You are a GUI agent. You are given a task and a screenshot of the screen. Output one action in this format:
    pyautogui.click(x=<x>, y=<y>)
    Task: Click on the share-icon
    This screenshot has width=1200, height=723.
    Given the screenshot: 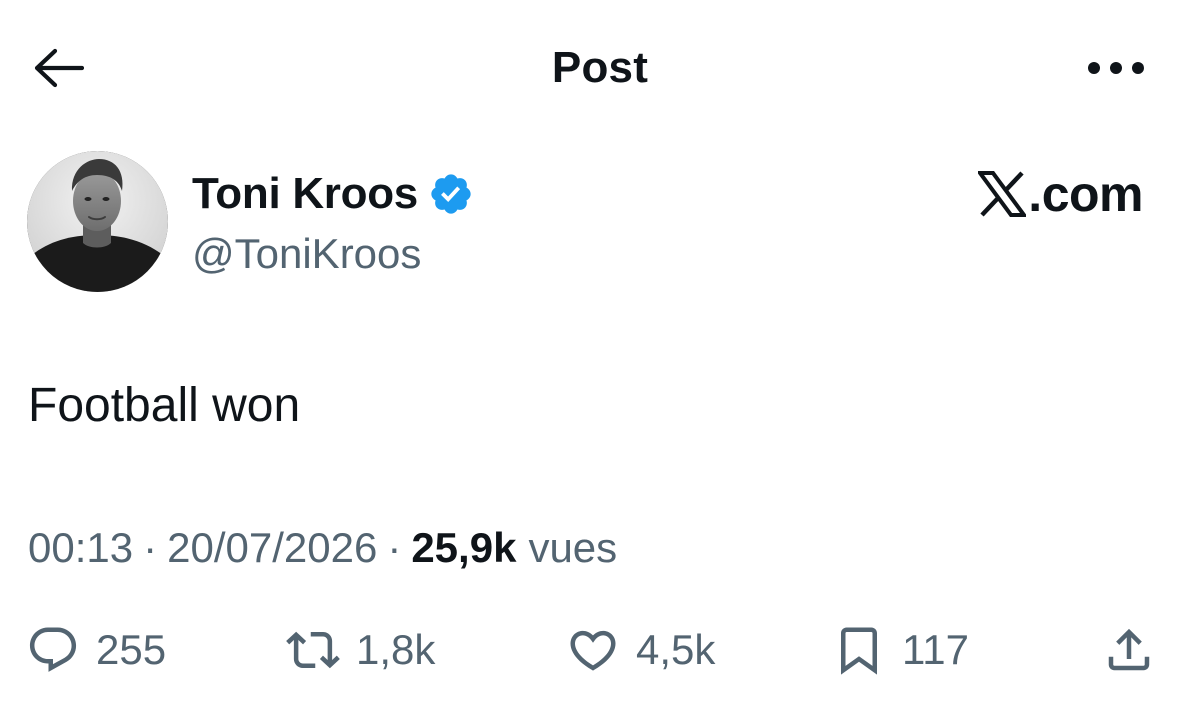 What is the action you would take?
    pyautogui.click(x=1129, y=650)
    